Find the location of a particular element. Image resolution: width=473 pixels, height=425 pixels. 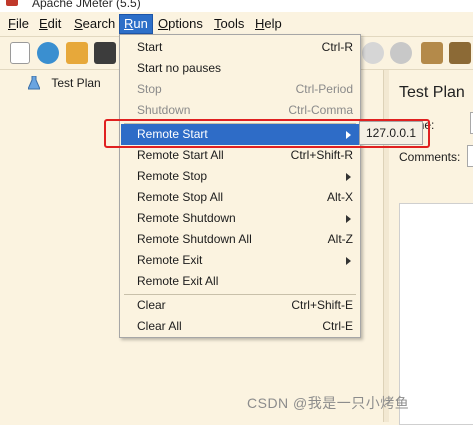

menu-run: Run is located at coordinates (136, 24).